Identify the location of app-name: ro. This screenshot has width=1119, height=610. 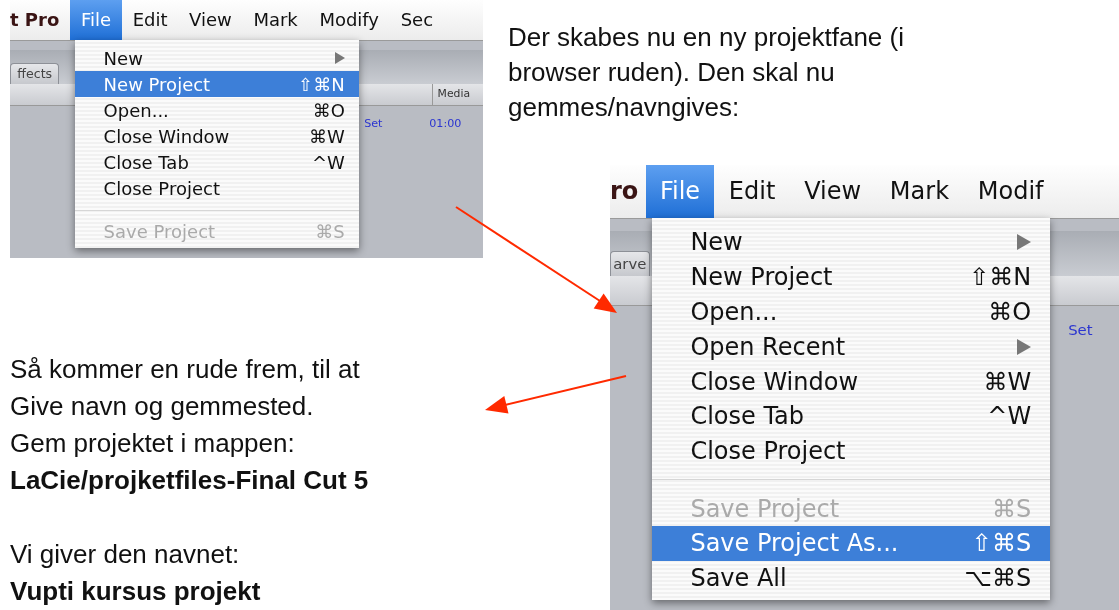
(625, 192).